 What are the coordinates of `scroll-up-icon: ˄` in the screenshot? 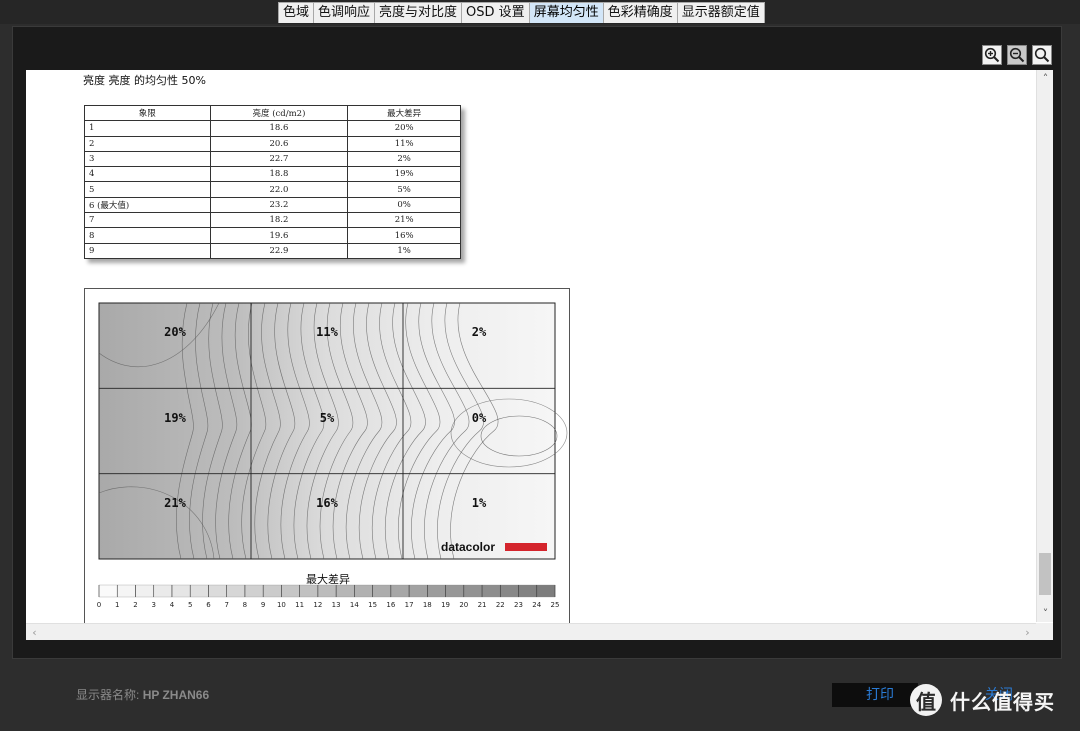 It's located at (1045, 78).